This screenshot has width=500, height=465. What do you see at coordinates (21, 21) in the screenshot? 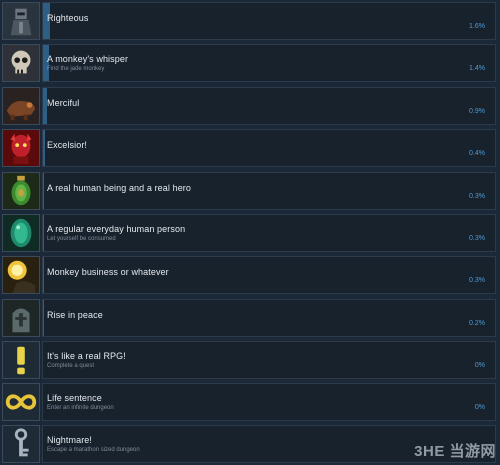
I see `armored-knight-icon` at bounding box center [21, 21].